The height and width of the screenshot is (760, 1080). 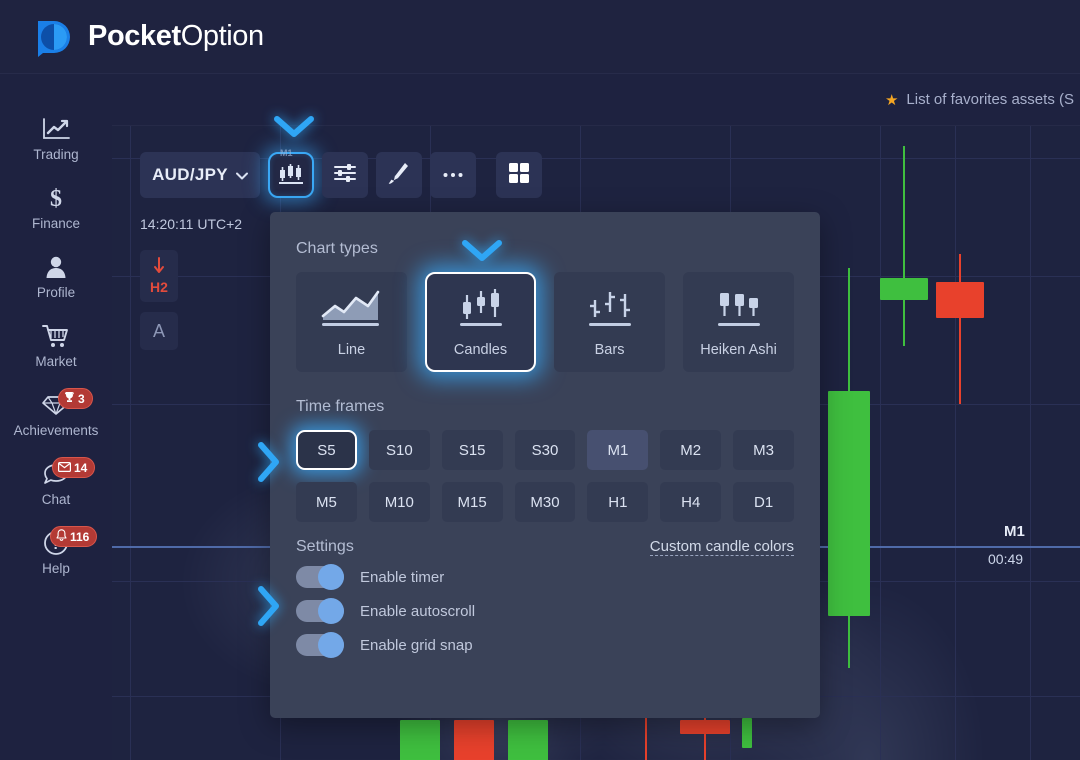 I want to click on text-tool-button: A, so click(x=159, y=331).